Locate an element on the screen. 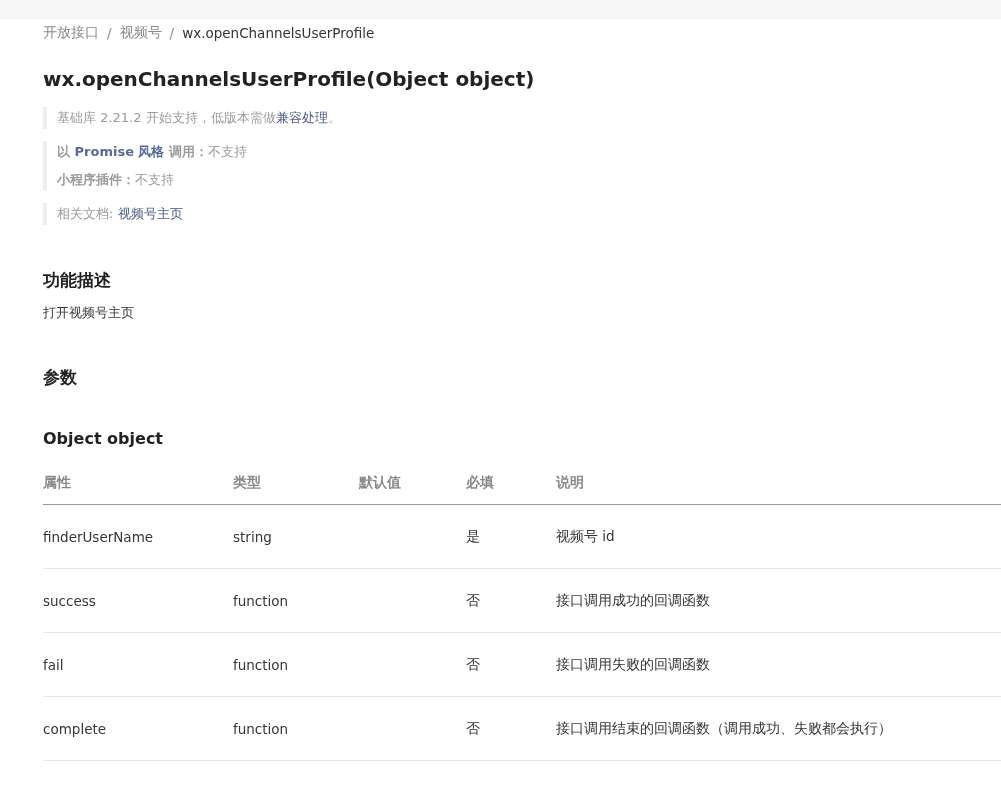  column-header: 说明 is located at coordinates (778, 489).